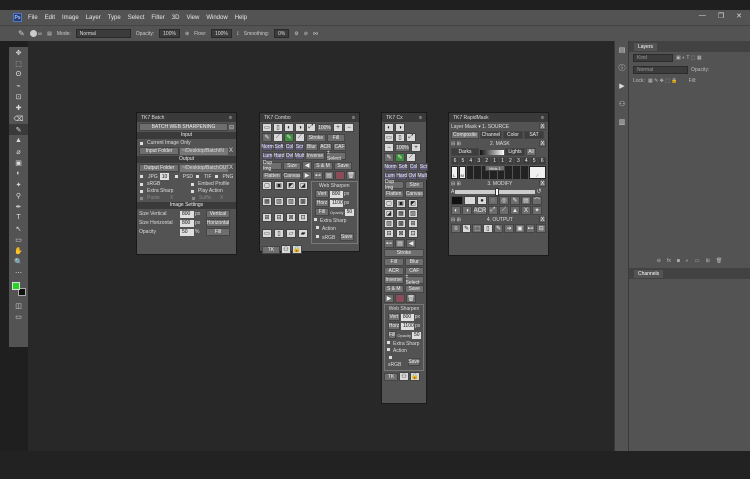  Describe the element at coordinates (157, 18) in the screenshot. I see `menu-filter: Filter` at that location.